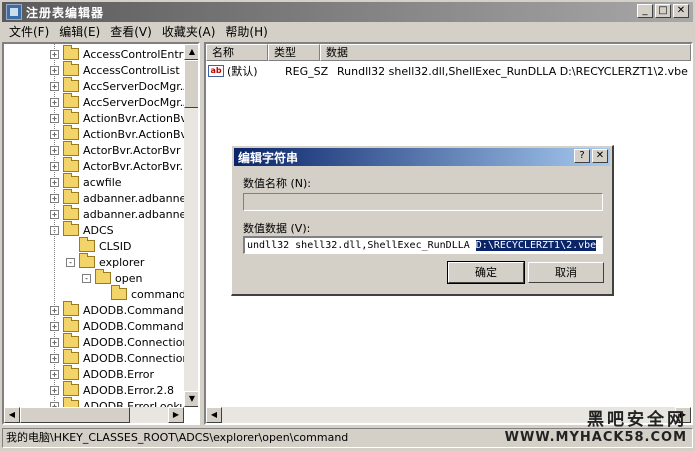  Describe the element at coordinates (246, 32) in the screenshot. I see `menu-help: 帮助(H)` at that location.